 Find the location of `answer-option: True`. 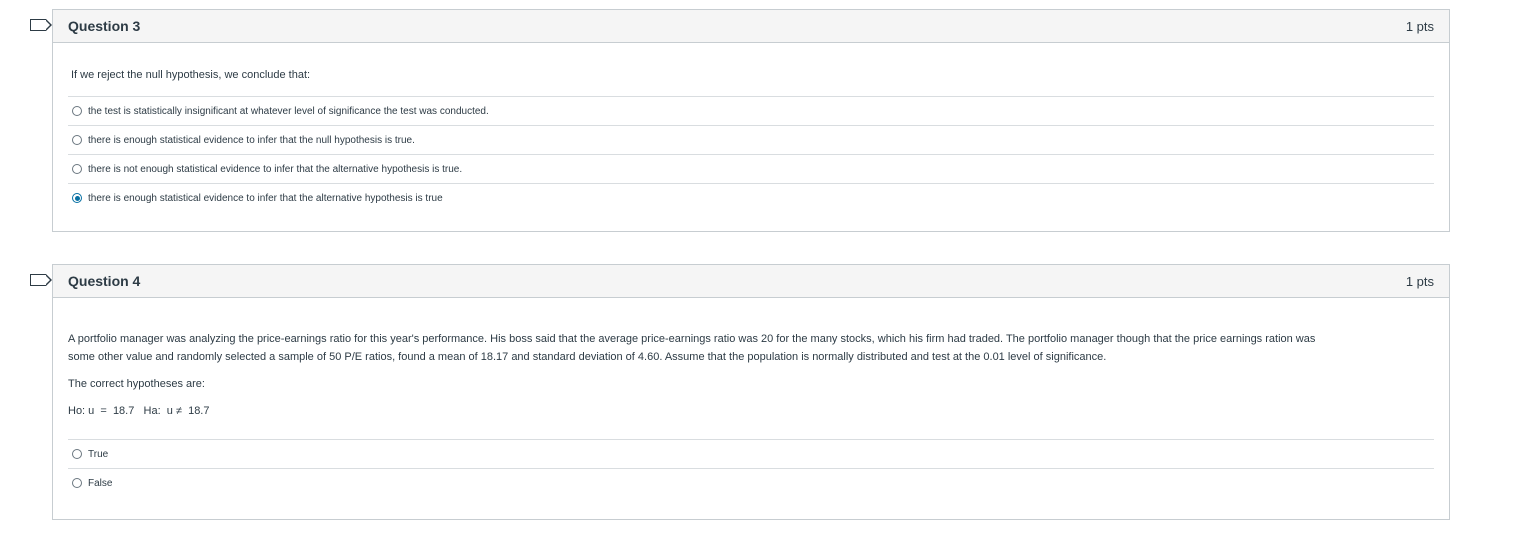

answer-option: True is located at coordinates (751, 453).